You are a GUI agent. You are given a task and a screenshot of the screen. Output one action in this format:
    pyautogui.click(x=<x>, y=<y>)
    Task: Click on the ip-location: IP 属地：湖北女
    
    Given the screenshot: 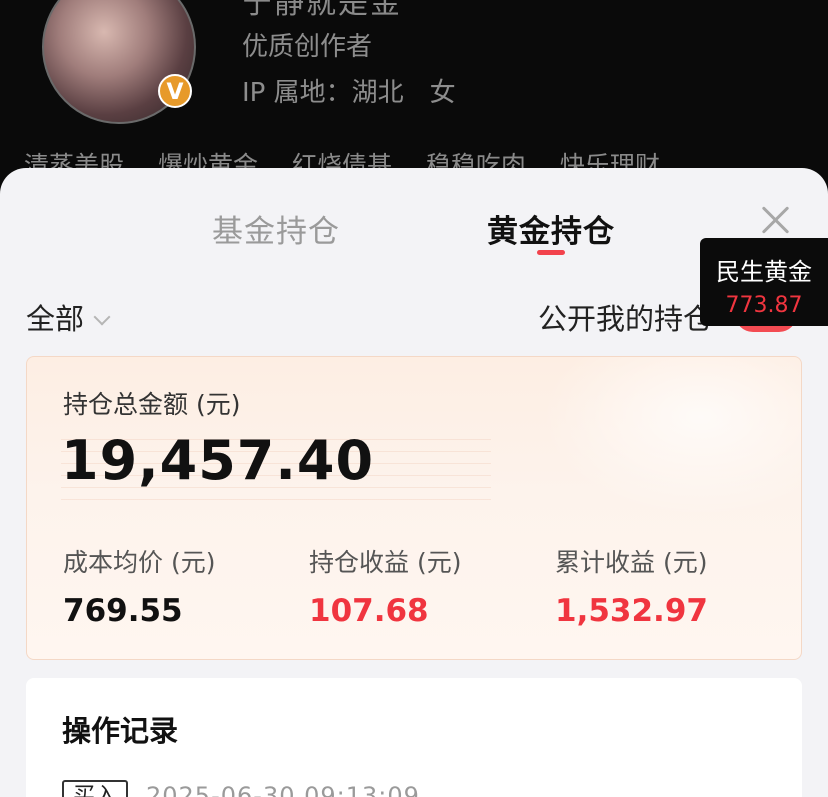 What is the action you would take?
    pyautogui.click(x=349, y=90)
    